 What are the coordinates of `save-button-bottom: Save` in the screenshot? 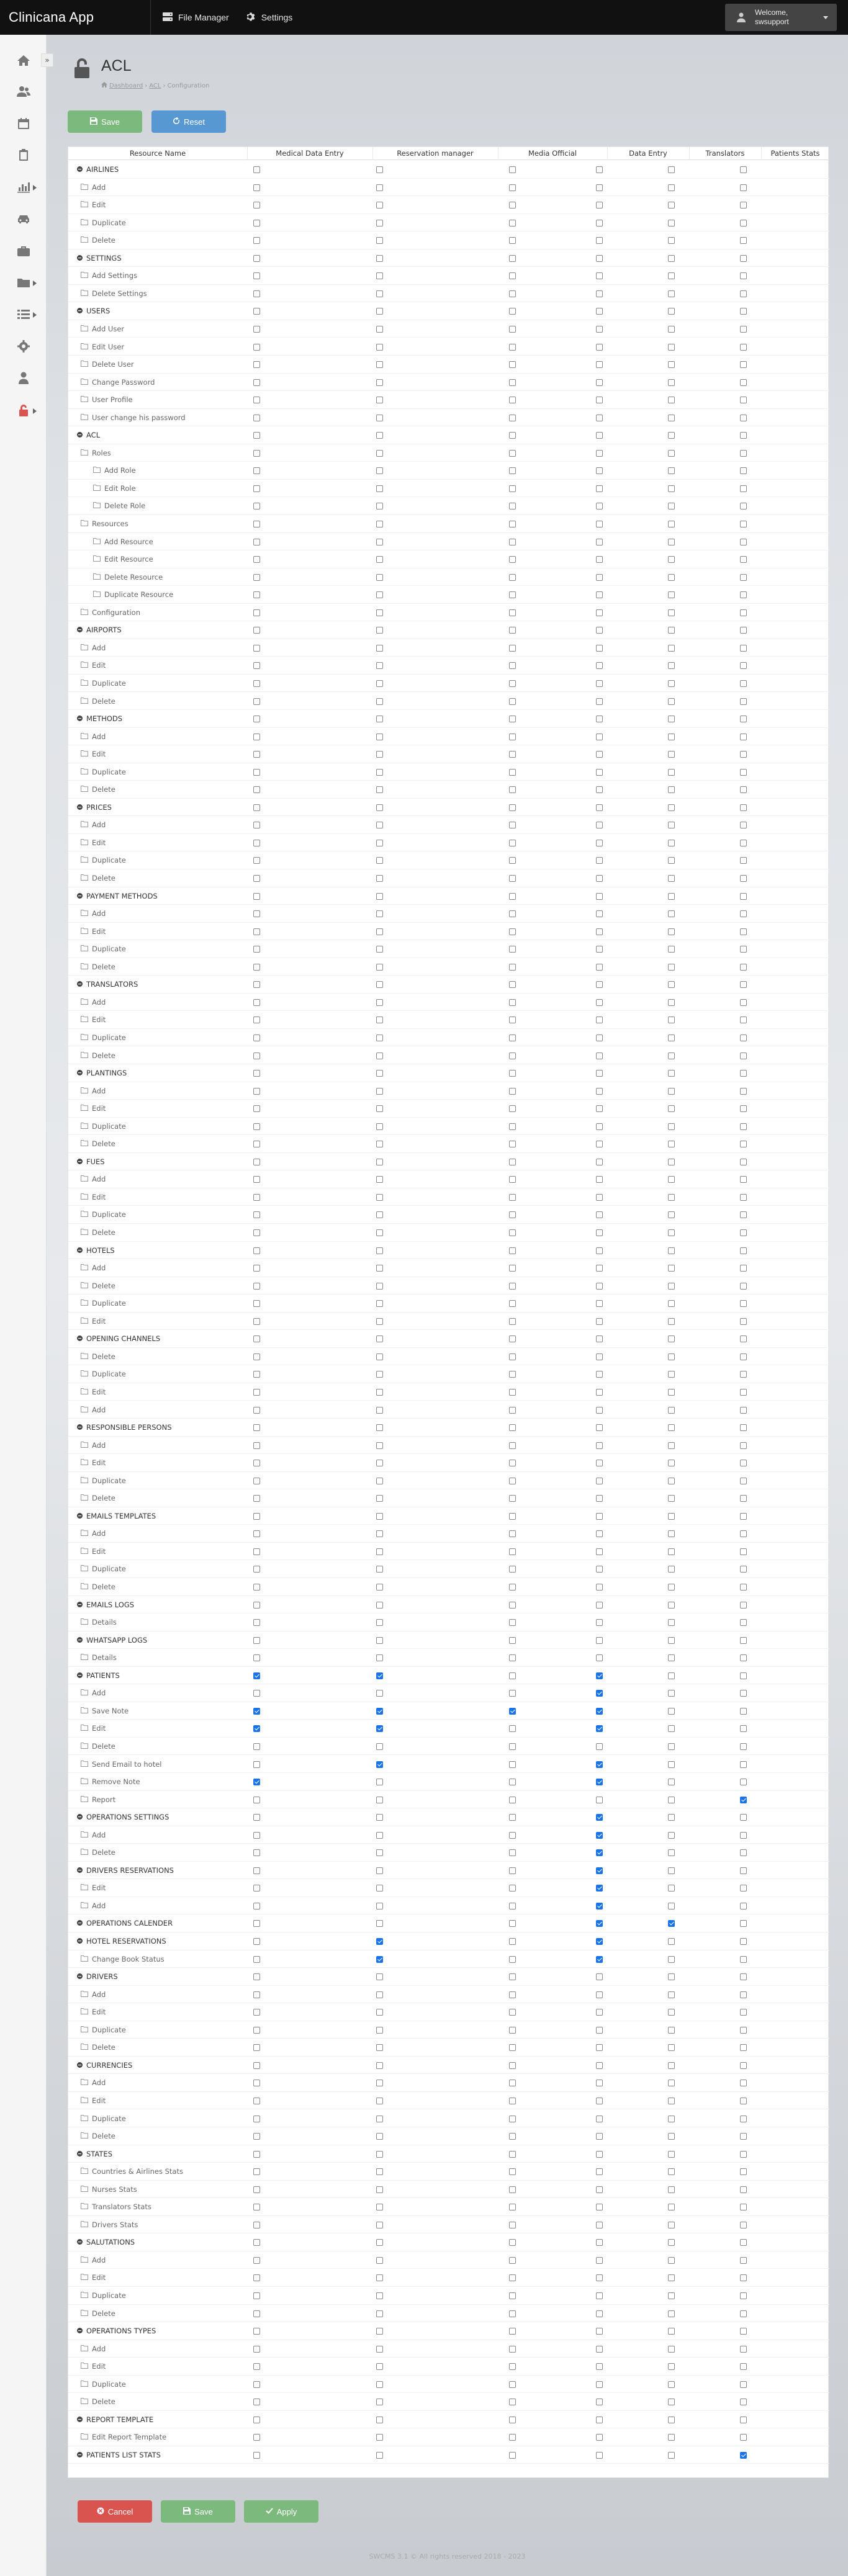 It's located at (198, 2511).